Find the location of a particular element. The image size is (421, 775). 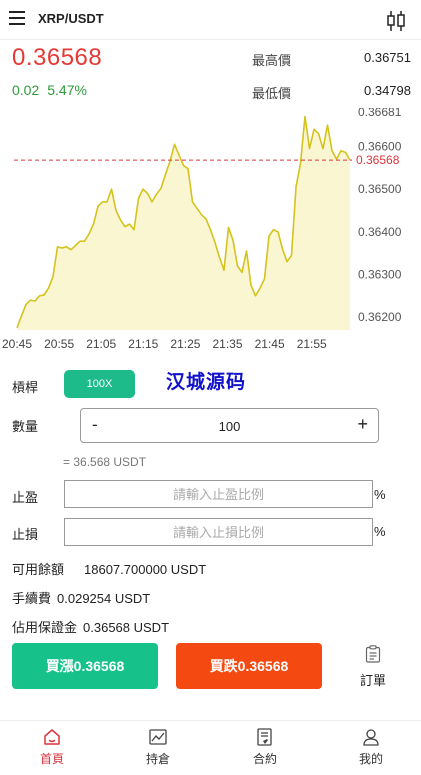

trend-chart-icon is located at coordinates (158, 737).